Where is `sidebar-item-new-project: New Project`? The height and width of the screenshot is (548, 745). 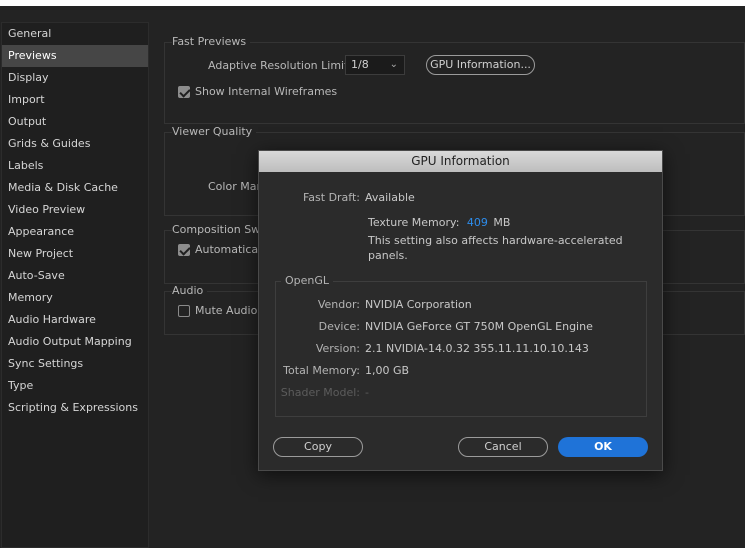 sidebar-item-new-project: New Project is located at coordinates (75, 254).